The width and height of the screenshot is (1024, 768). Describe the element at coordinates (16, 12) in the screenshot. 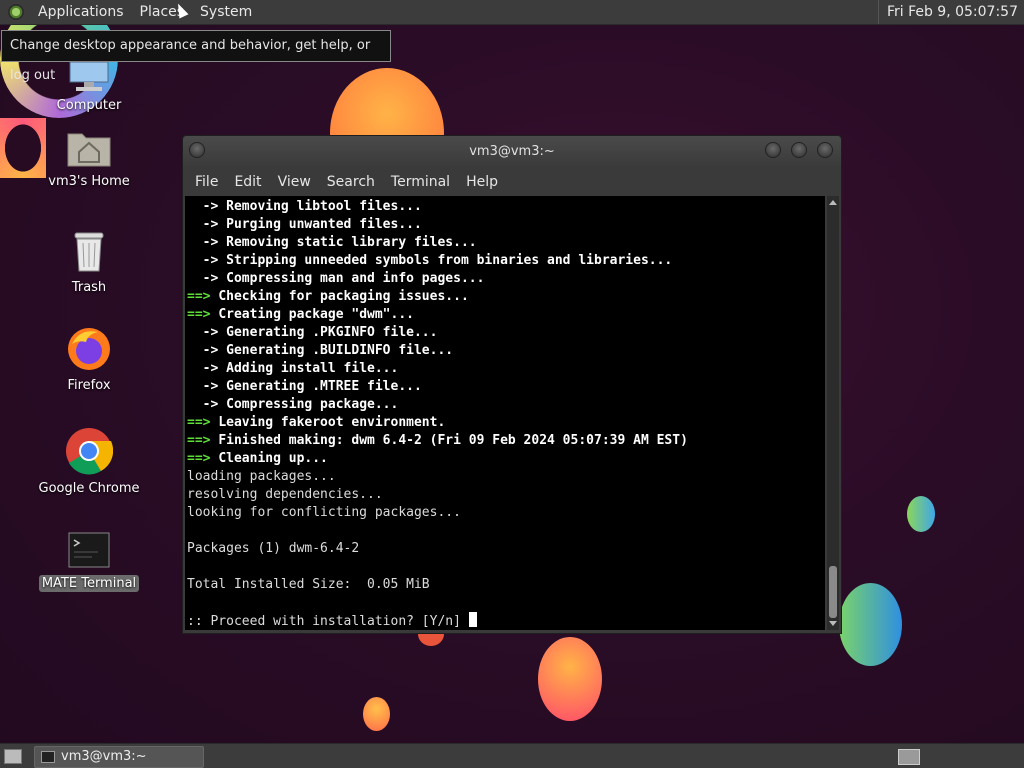

I see `mate-menu-icon` at that location.